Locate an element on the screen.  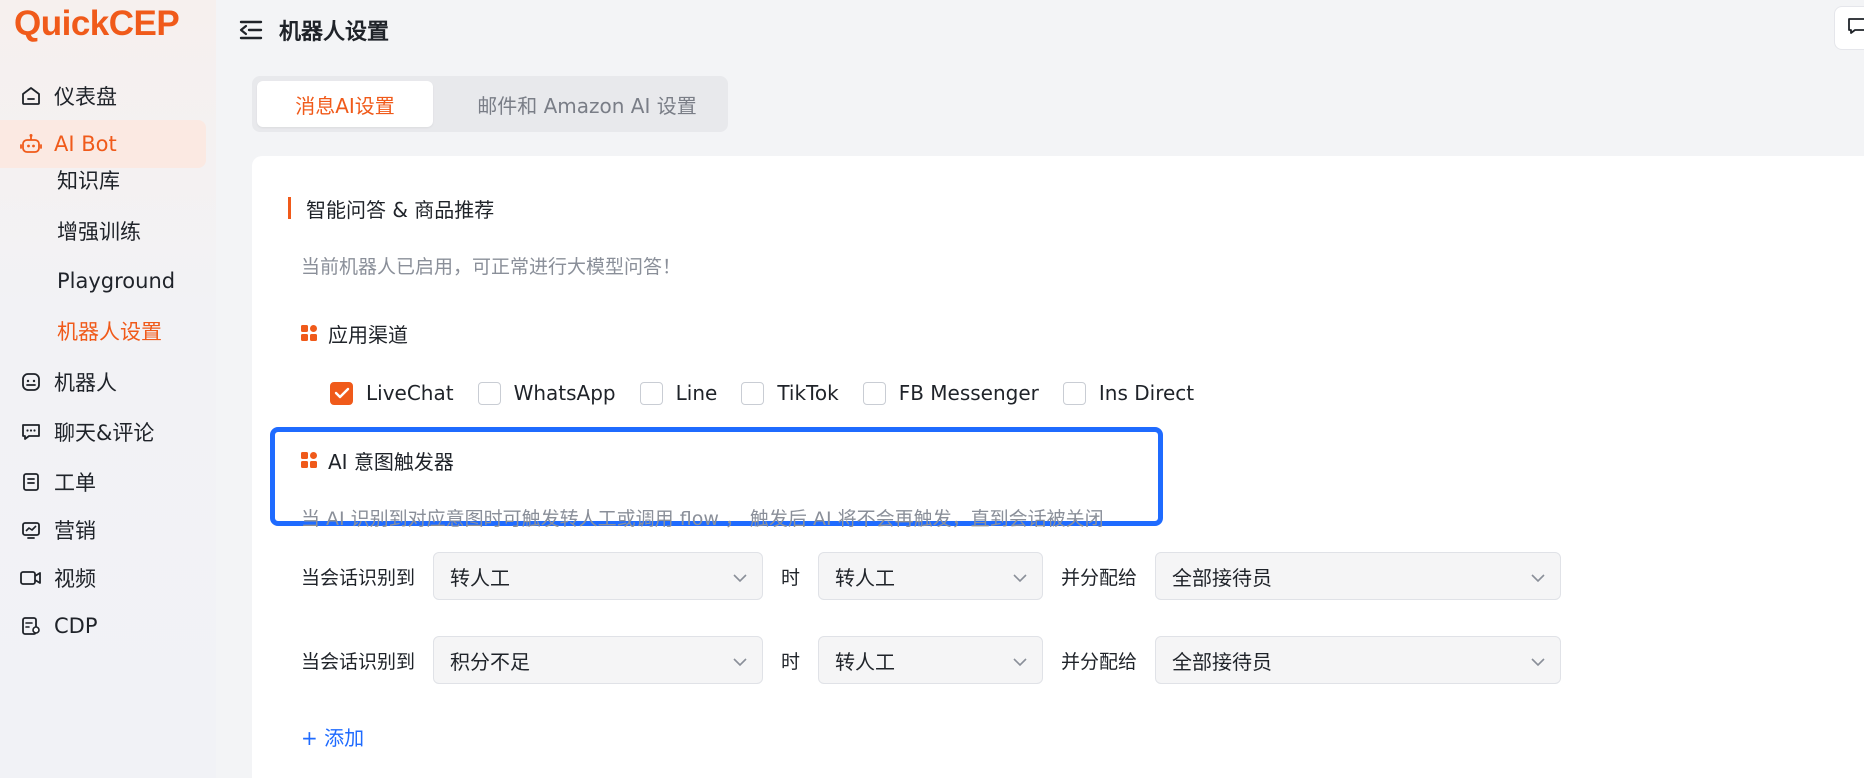
video-icon is located at coordinates (31, 578).